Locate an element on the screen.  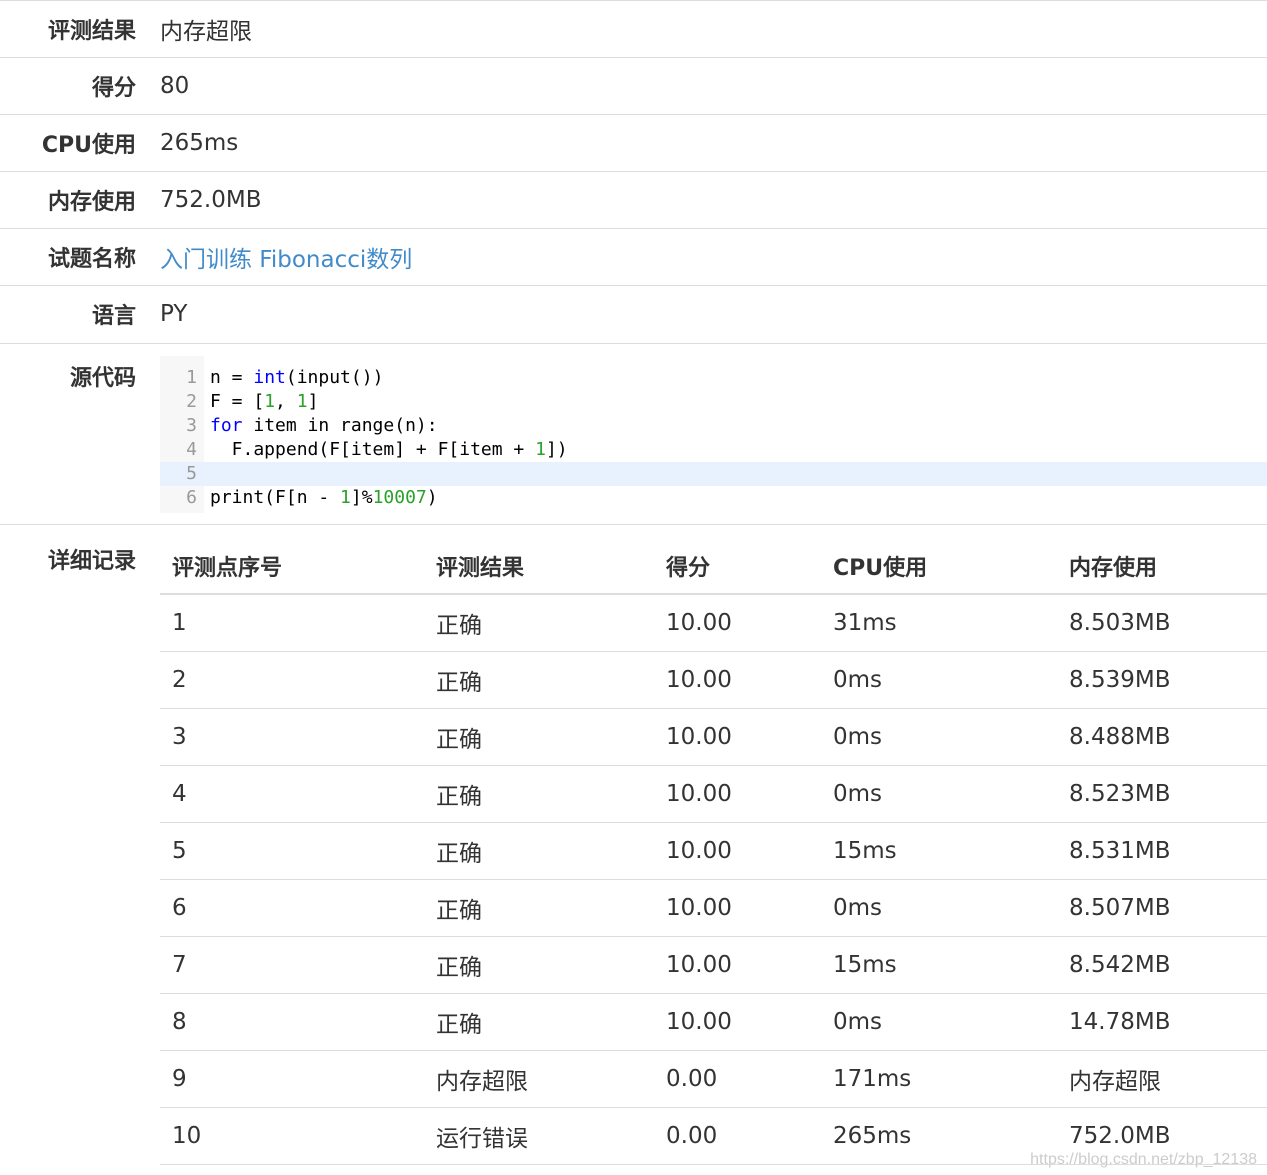
table-row: 8 正确 10.00 0ms 14.78MB is located at coordinates (713, 1022).